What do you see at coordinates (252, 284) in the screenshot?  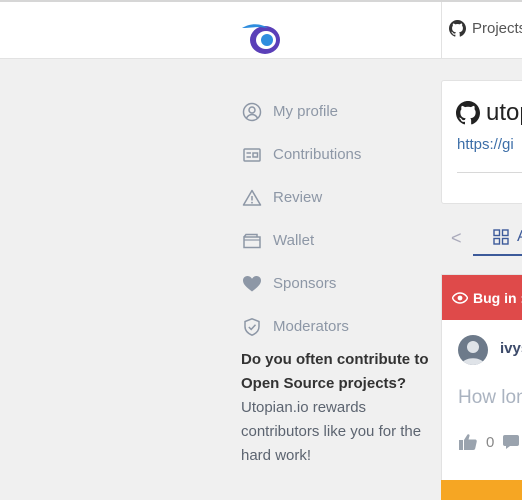 I see `heart-icon` at bounding box center [252, 284].